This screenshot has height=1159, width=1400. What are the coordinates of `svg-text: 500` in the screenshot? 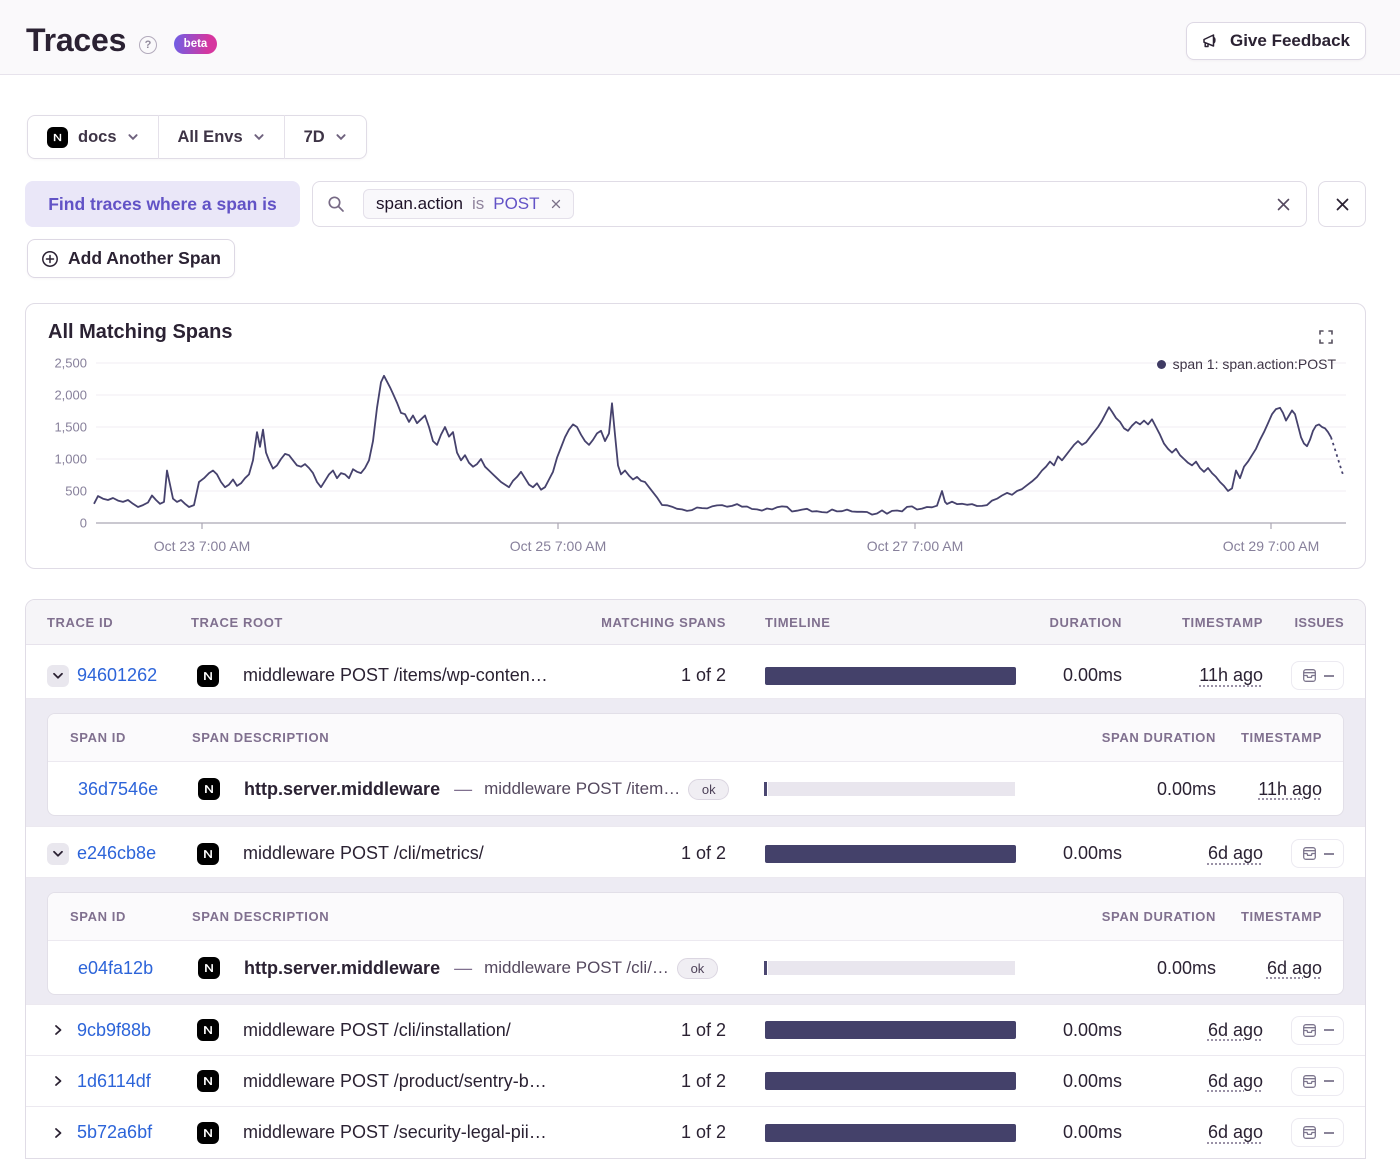 It's located at (76, 491).